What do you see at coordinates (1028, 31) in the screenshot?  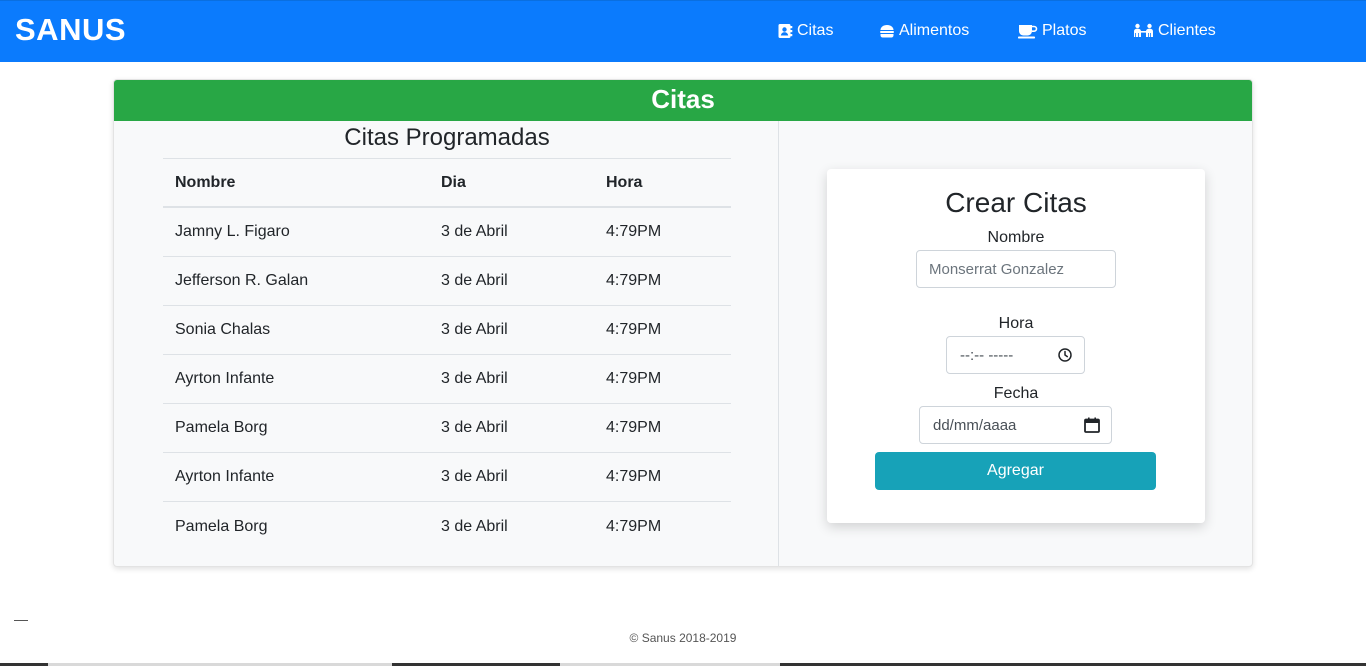 I see `coffee-cup-icon` at bounding box center [1028, 31].